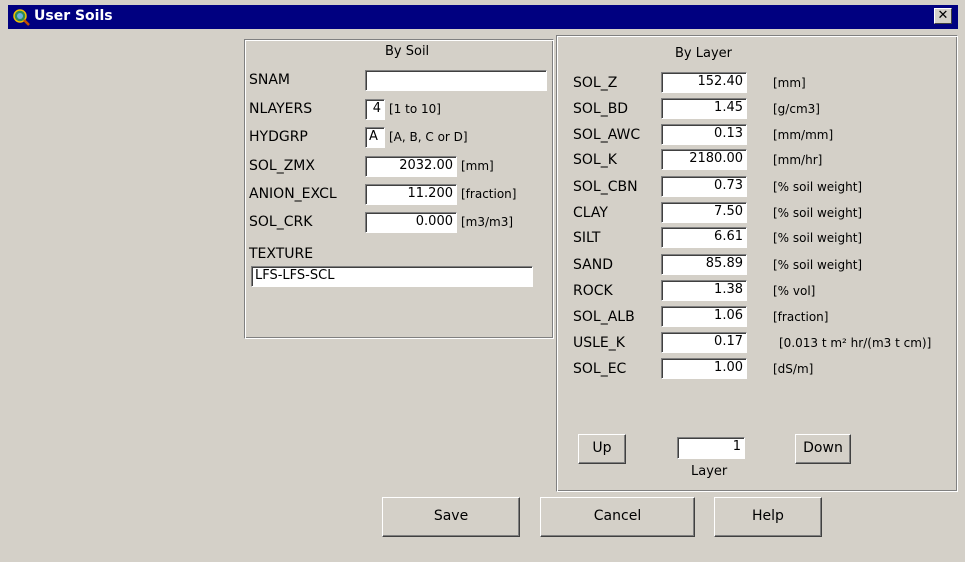  I want to click on clay-unit: [% soil weight], so click(818, 213).